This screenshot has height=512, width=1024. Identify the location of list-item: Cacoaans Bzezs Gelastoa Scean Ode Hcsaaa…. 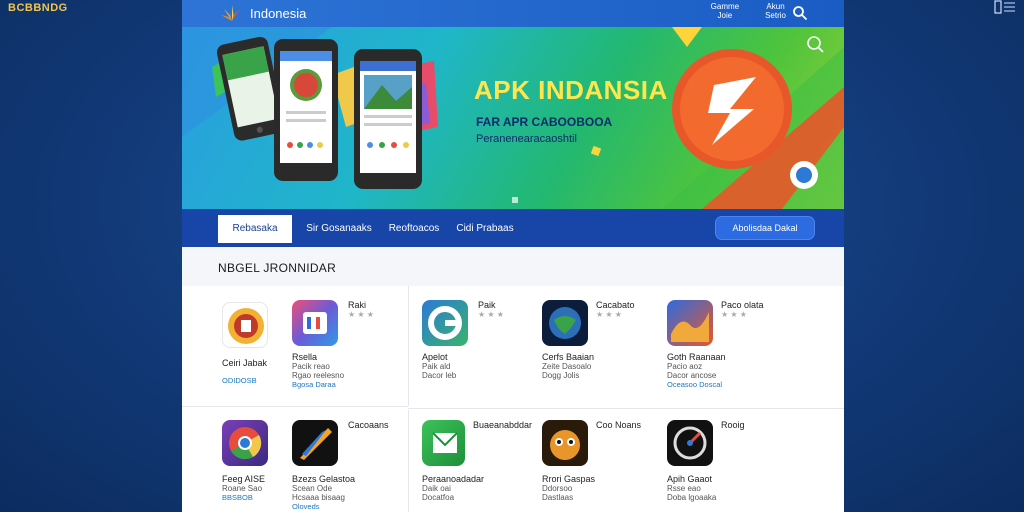
(347, 465).